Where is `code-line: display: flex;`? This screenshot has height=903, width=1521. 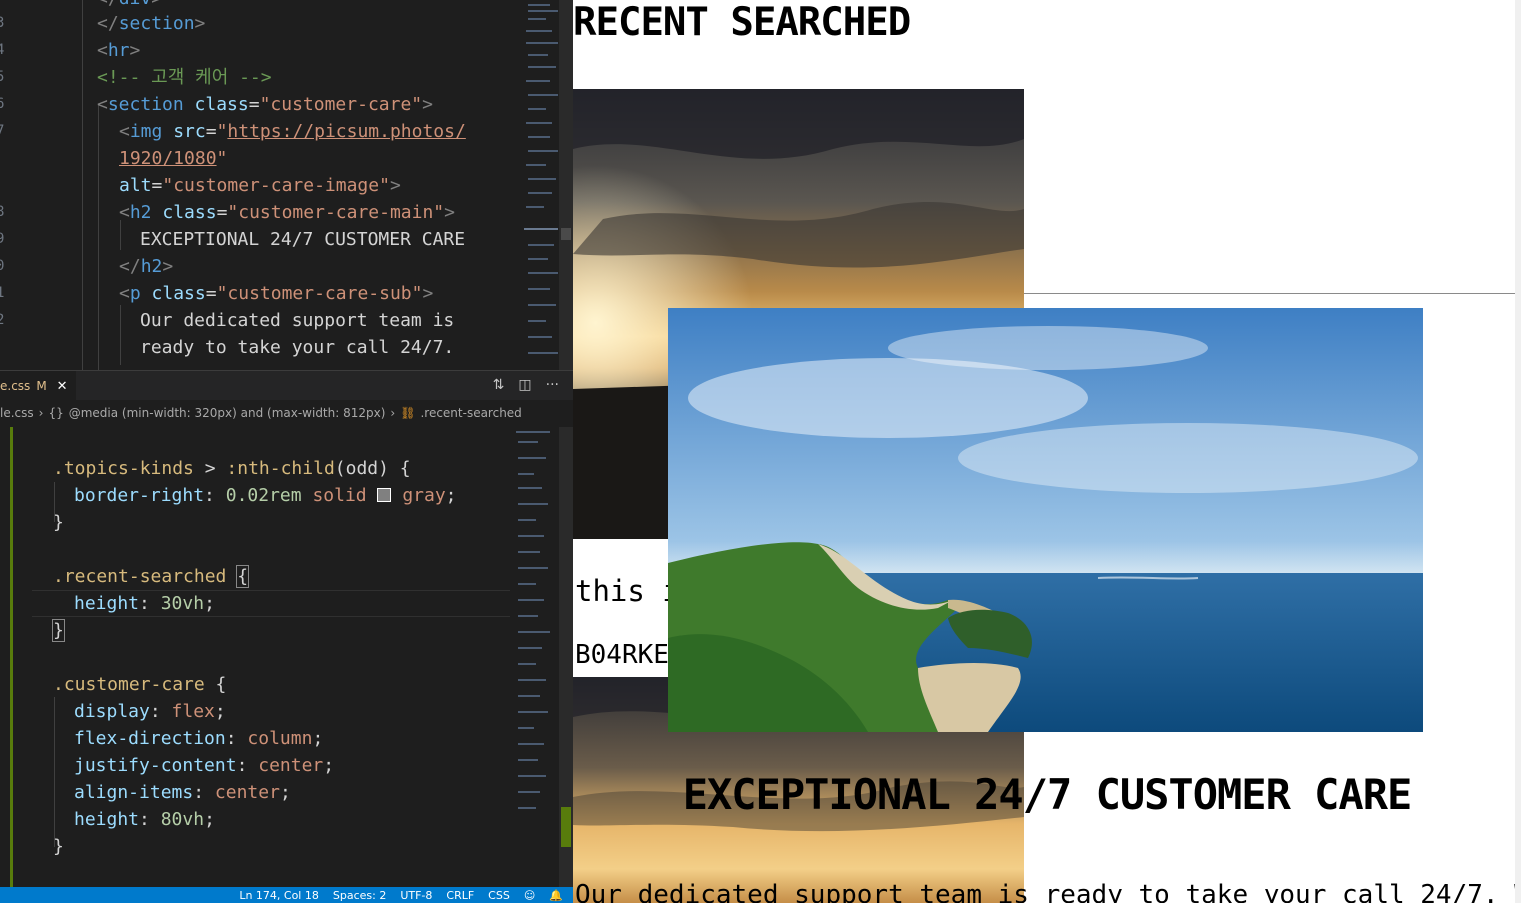
code-line: display: flex; is located at coordinates (150, 711).